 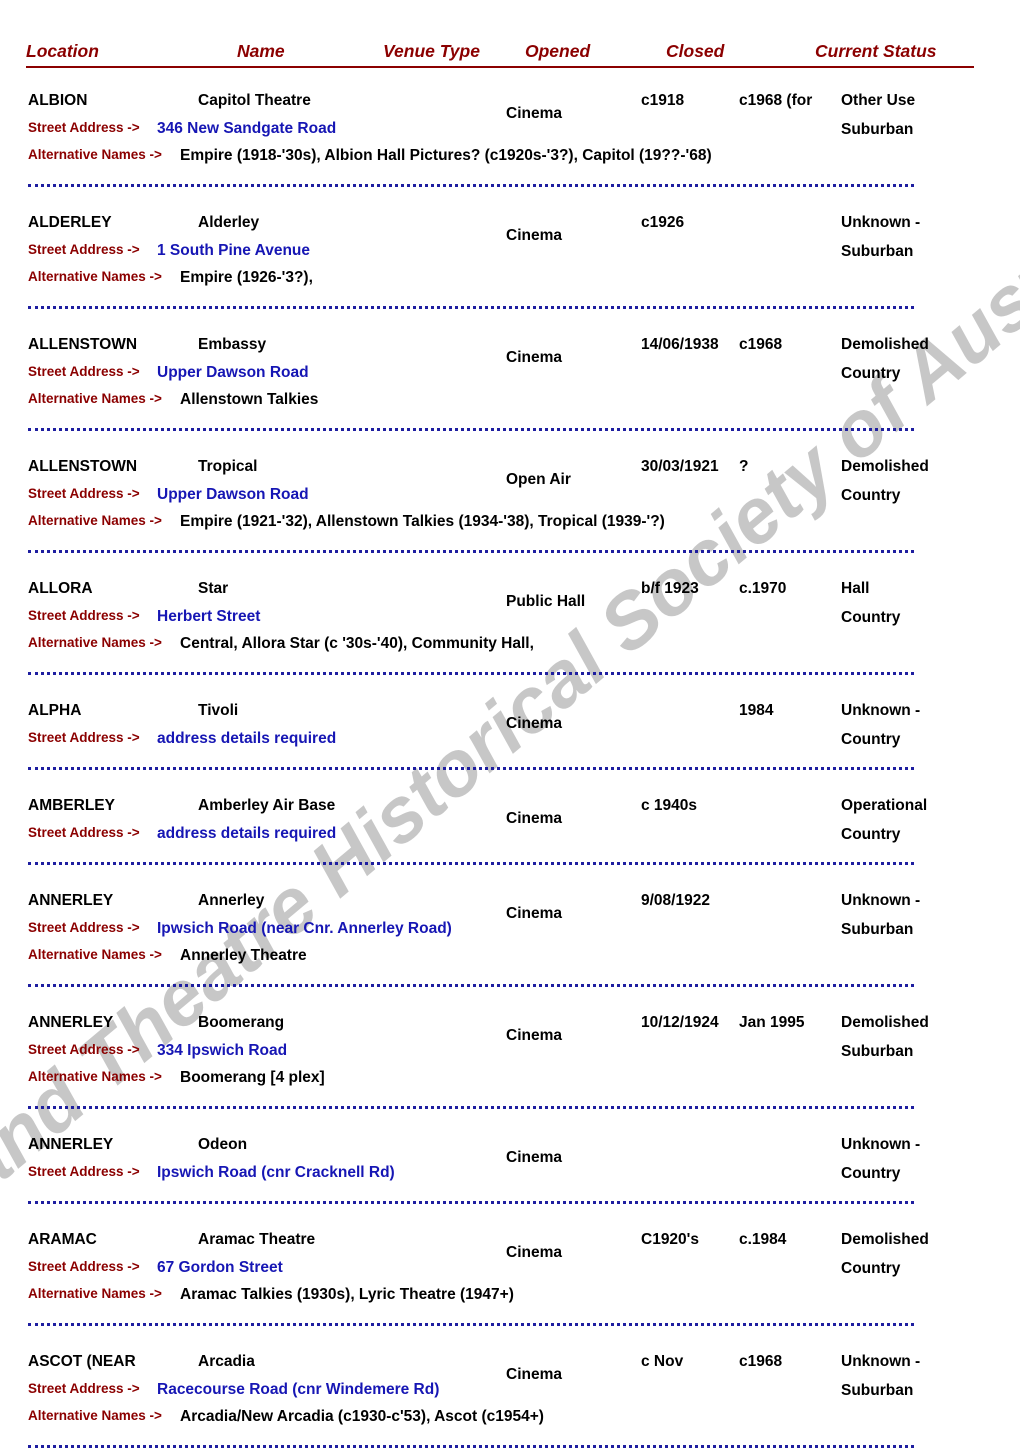 I want to click on record-location: ASCOT (NEAR, so click(x=82, y=1361).